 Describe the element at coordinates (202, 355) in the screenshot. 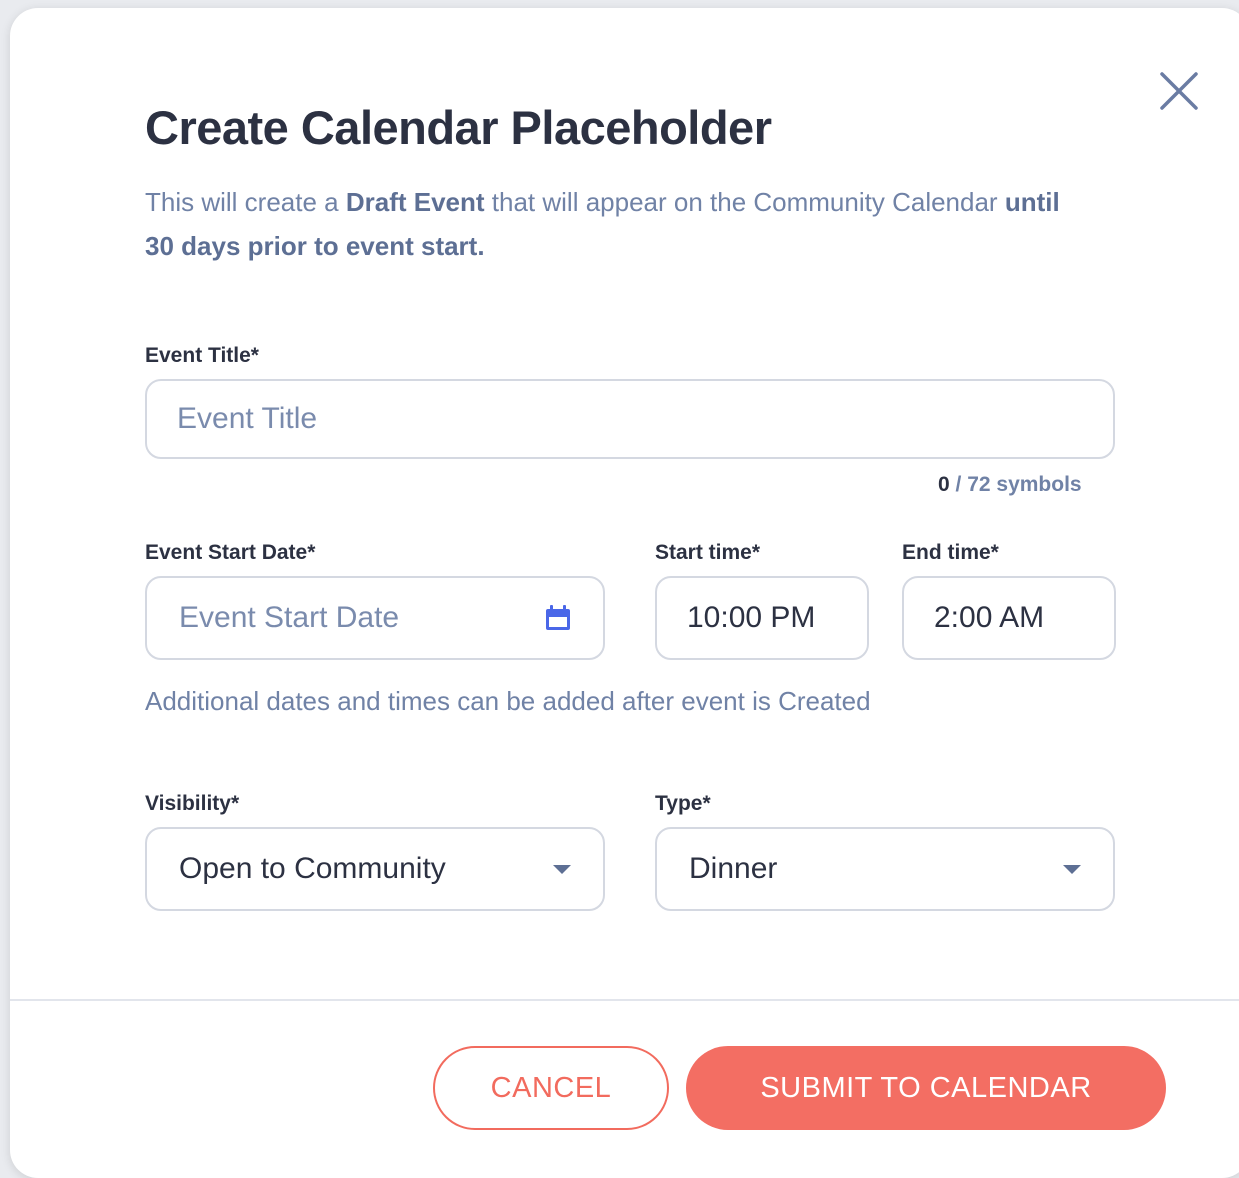

I see `event-title-label: Event Title*` at that location.